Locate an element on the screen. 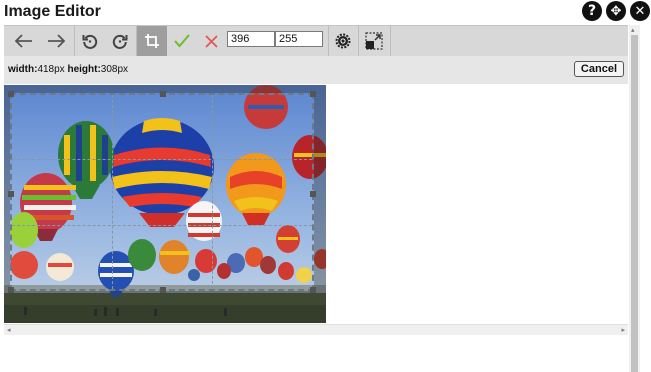 The width and height of the screenshot is (651, 372). redo-button is located at coordinates (56, 41).